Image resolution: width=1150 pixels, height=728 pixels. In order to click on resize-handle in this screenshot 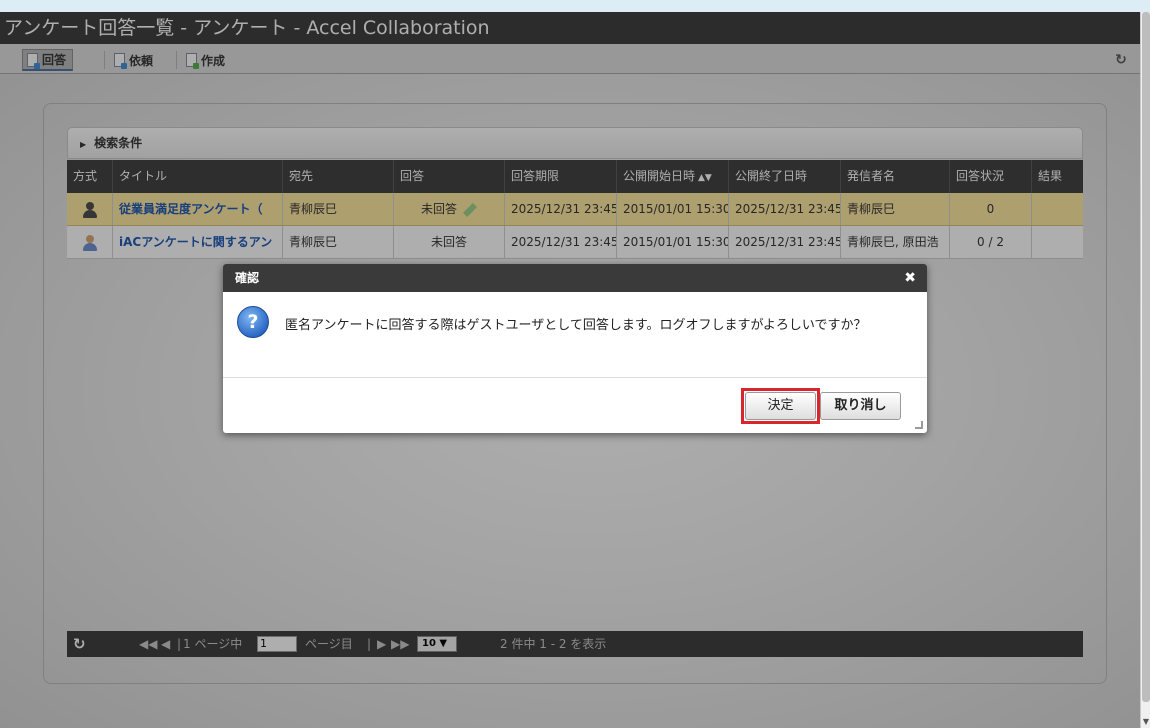, I will do `click(919, 425)`.